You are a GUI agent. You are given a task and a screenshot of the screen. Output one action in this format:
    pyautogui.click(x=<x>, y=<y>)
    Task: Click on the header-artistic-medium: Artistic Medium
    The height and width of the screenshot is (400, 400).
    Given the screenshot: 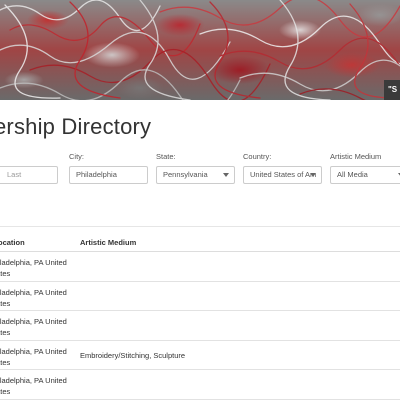 What is the action you would take?
    pyautogui.click(x=108, y=242)
    